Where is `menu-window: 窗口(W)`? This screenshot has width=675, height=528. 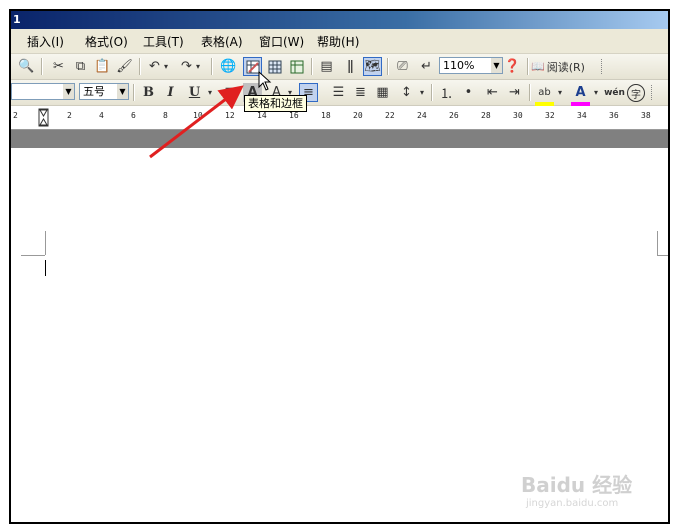
menu-window: 窗口(W) is located at coordinates (281, 41).